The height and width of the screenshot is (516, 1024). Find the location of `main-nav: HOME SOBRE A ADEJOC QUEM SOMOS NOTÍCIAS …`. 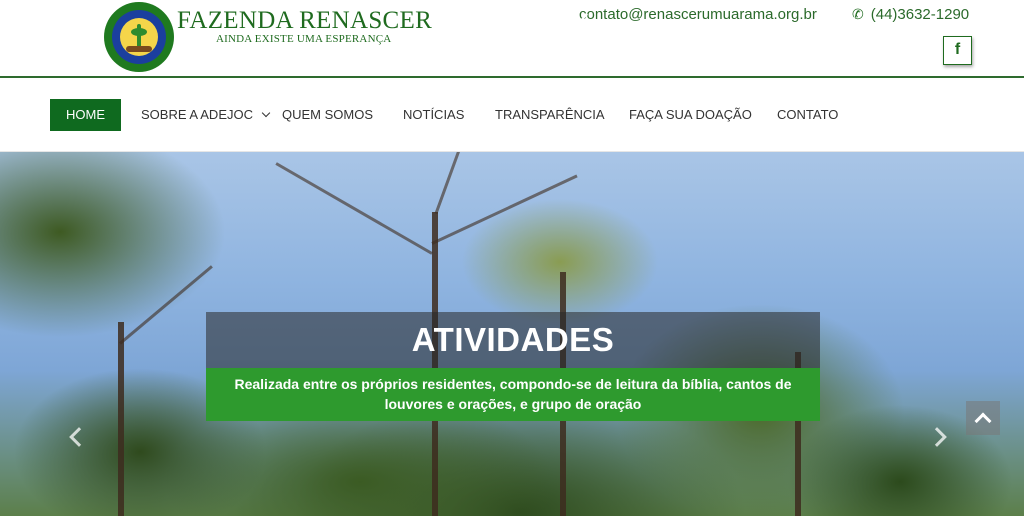

main-nav: HOME SOBRE A ADEJOC QUEM SOMOS NOTÍCIAS … is located at coordinates (512, 116).